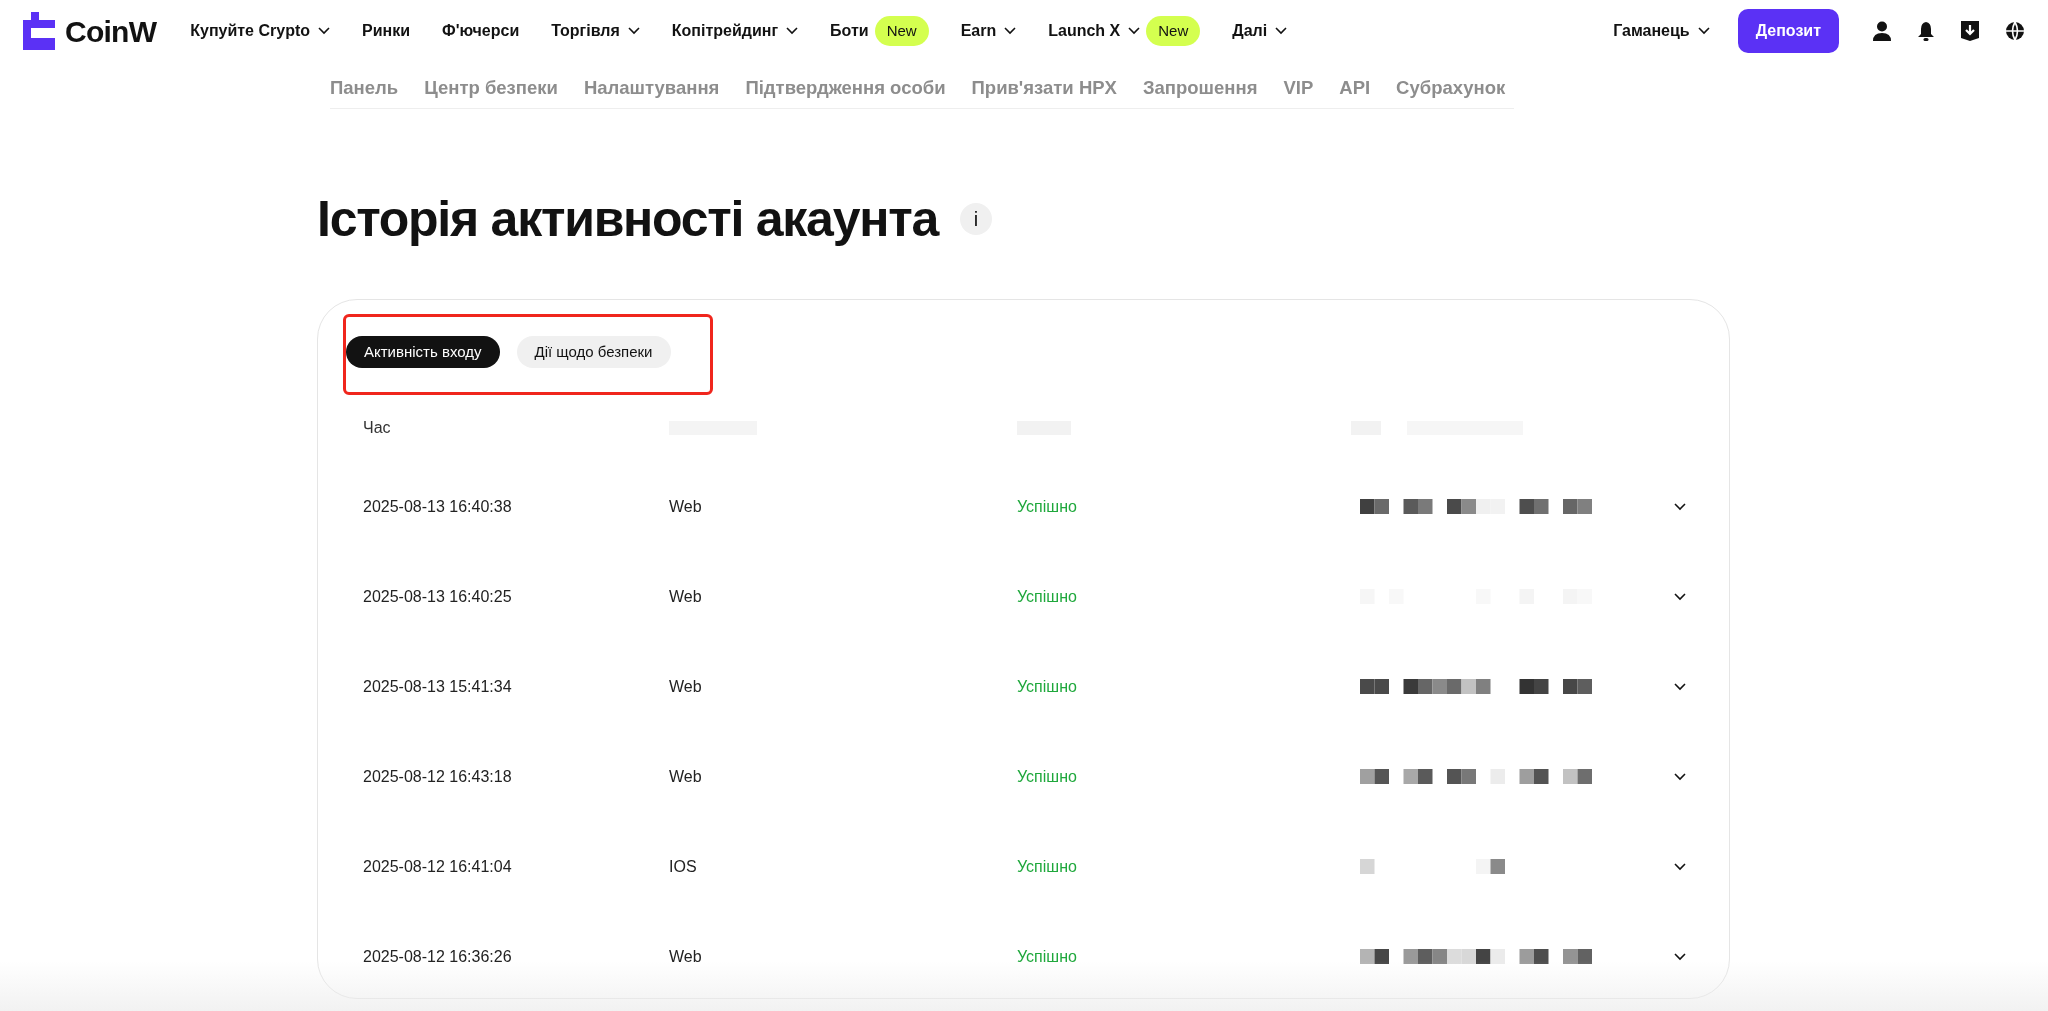 This screenshot has width=2048, height=1011. I want to click on filter-tab: Дії щодо безпеки, so click(593, 351).